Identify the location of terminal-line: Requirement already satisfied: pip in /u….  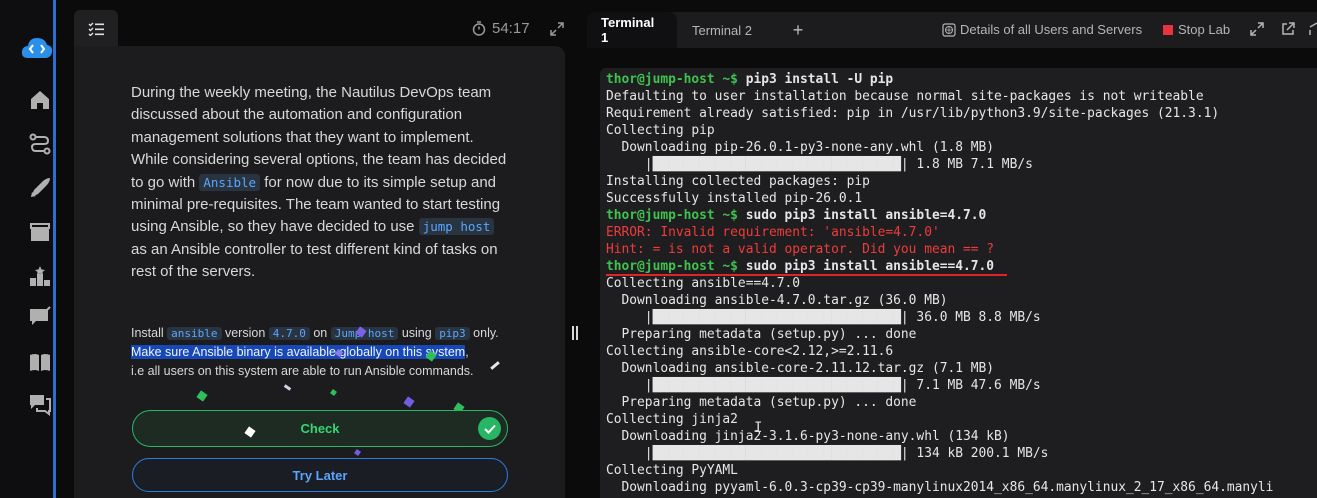
(913, 113).